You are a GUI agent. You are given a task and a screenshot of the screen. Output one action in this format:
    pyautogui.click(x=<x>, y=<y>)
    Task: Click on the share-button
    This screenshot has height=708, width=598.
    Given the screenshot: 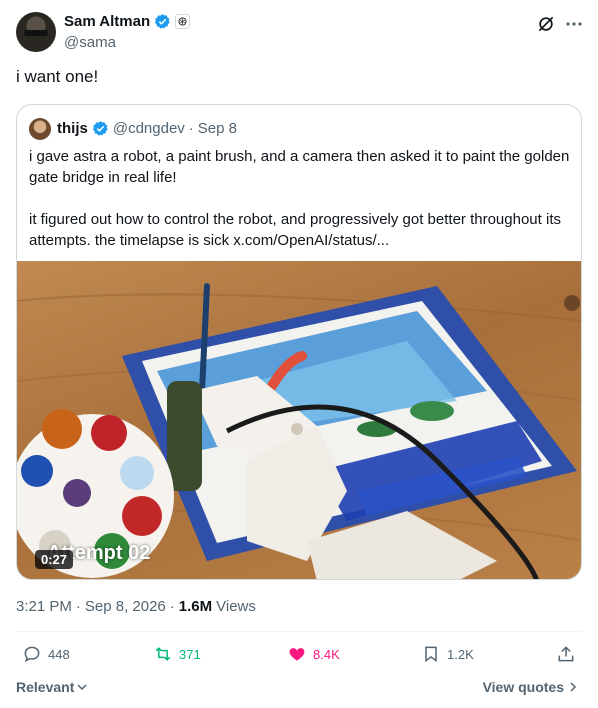 What is the action you would take?
    pyautogui.click(x=566, y=654)
    